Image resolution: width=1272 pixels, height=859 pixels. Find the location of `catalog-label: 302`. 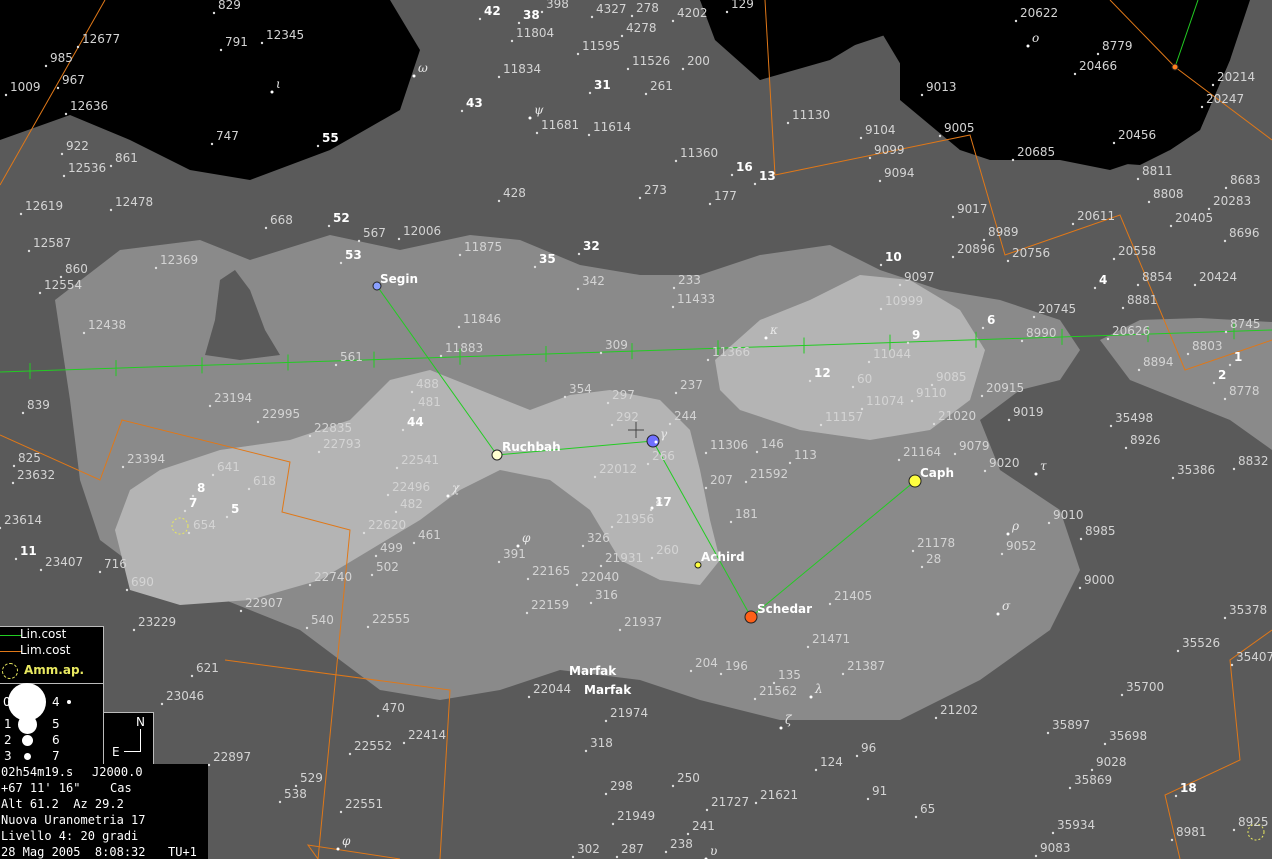

catalog-label: 302 is located at coordinates (588, 849).